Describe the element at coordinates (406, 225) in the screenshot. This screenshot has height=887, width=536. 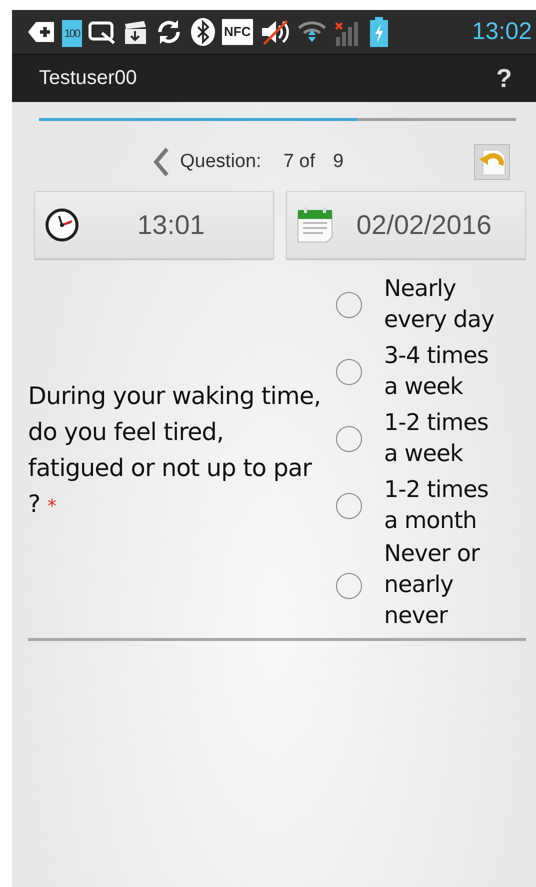
I see `date-button: 02/02/2016` at that location.